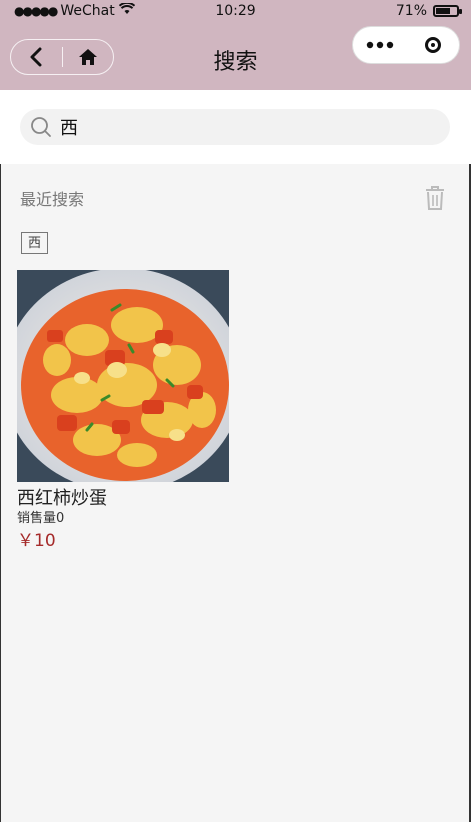 The image size is (471, 822). I want to click on food-image-tomato-egg, so click(123, 376).